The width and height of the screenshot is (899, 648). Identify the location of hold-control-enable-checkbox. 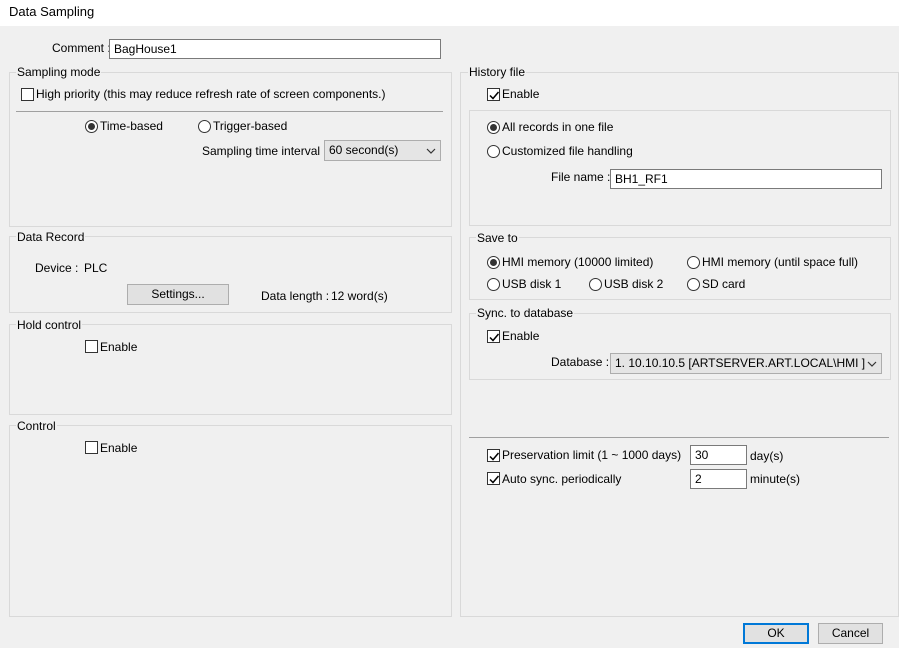
(91, 346).